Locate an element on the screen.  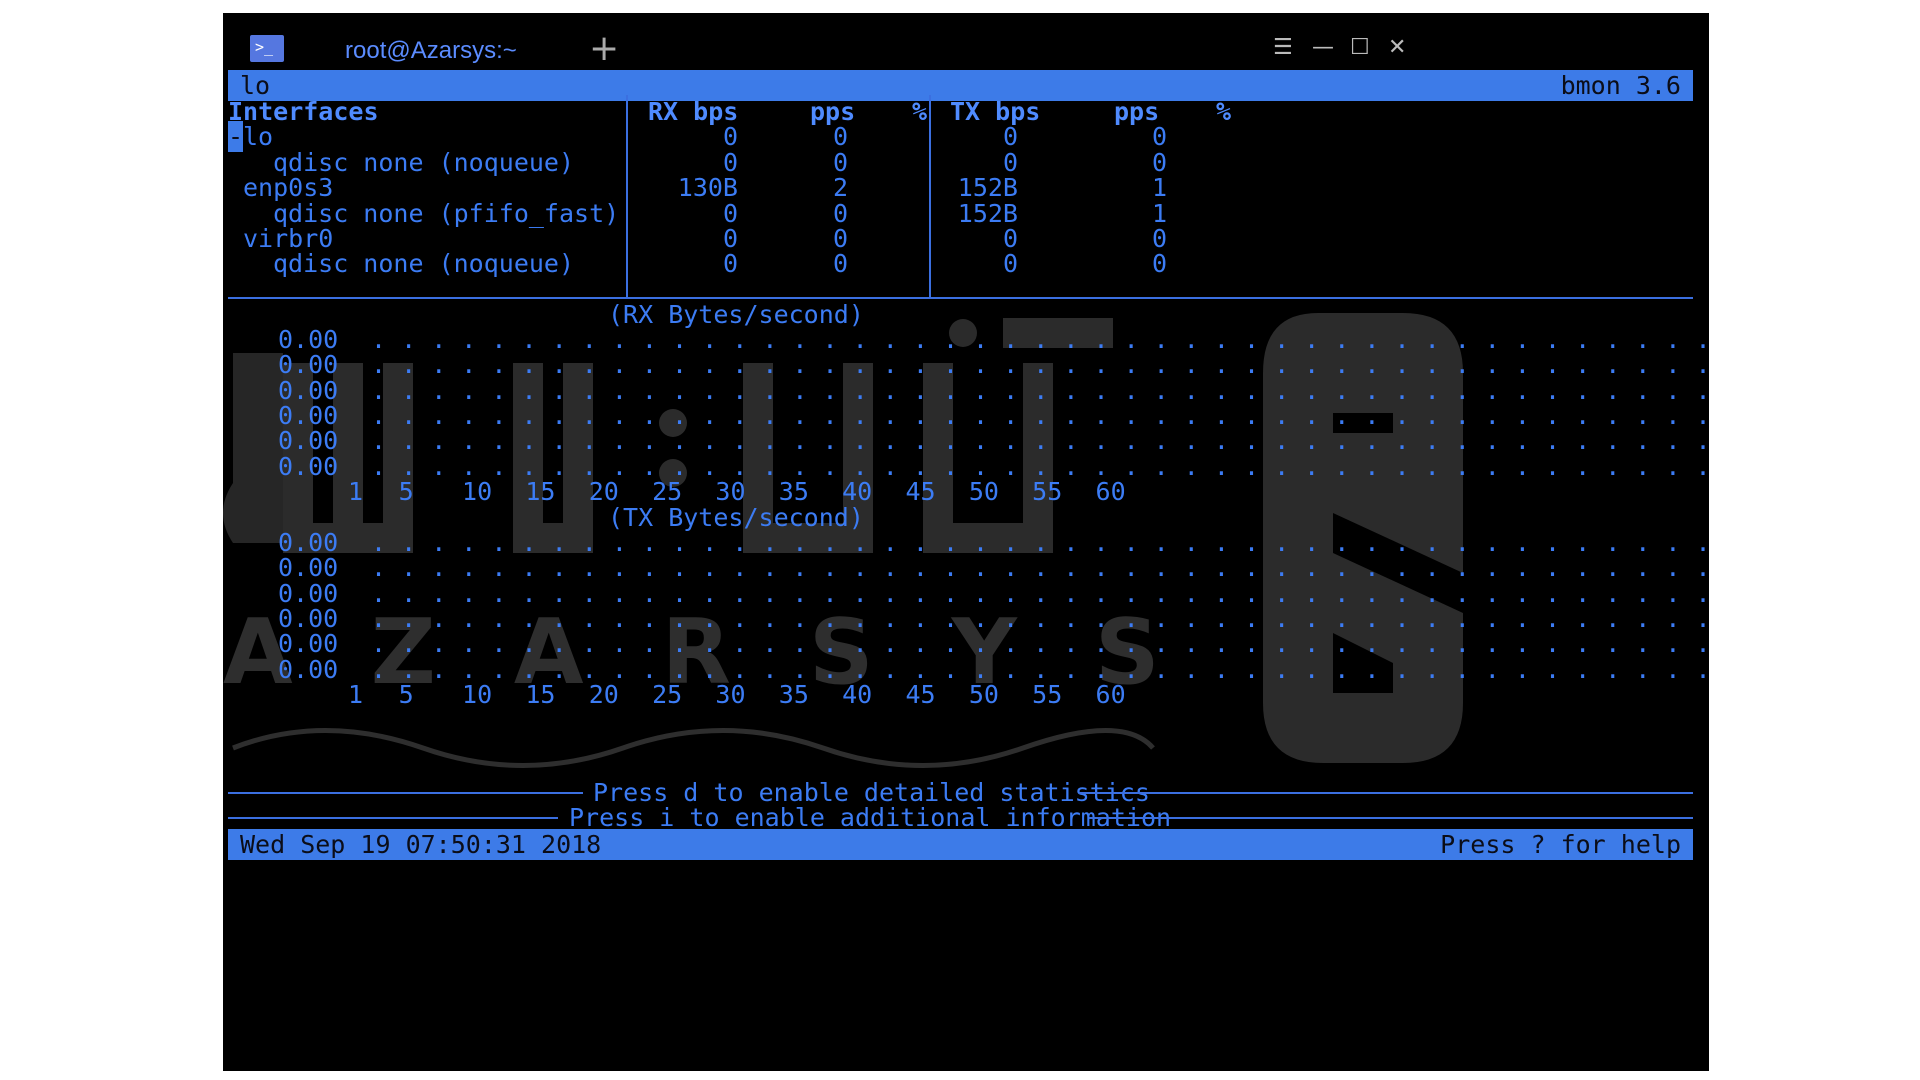
rx-bps-value: 0 is located at coordinates (730, 263).